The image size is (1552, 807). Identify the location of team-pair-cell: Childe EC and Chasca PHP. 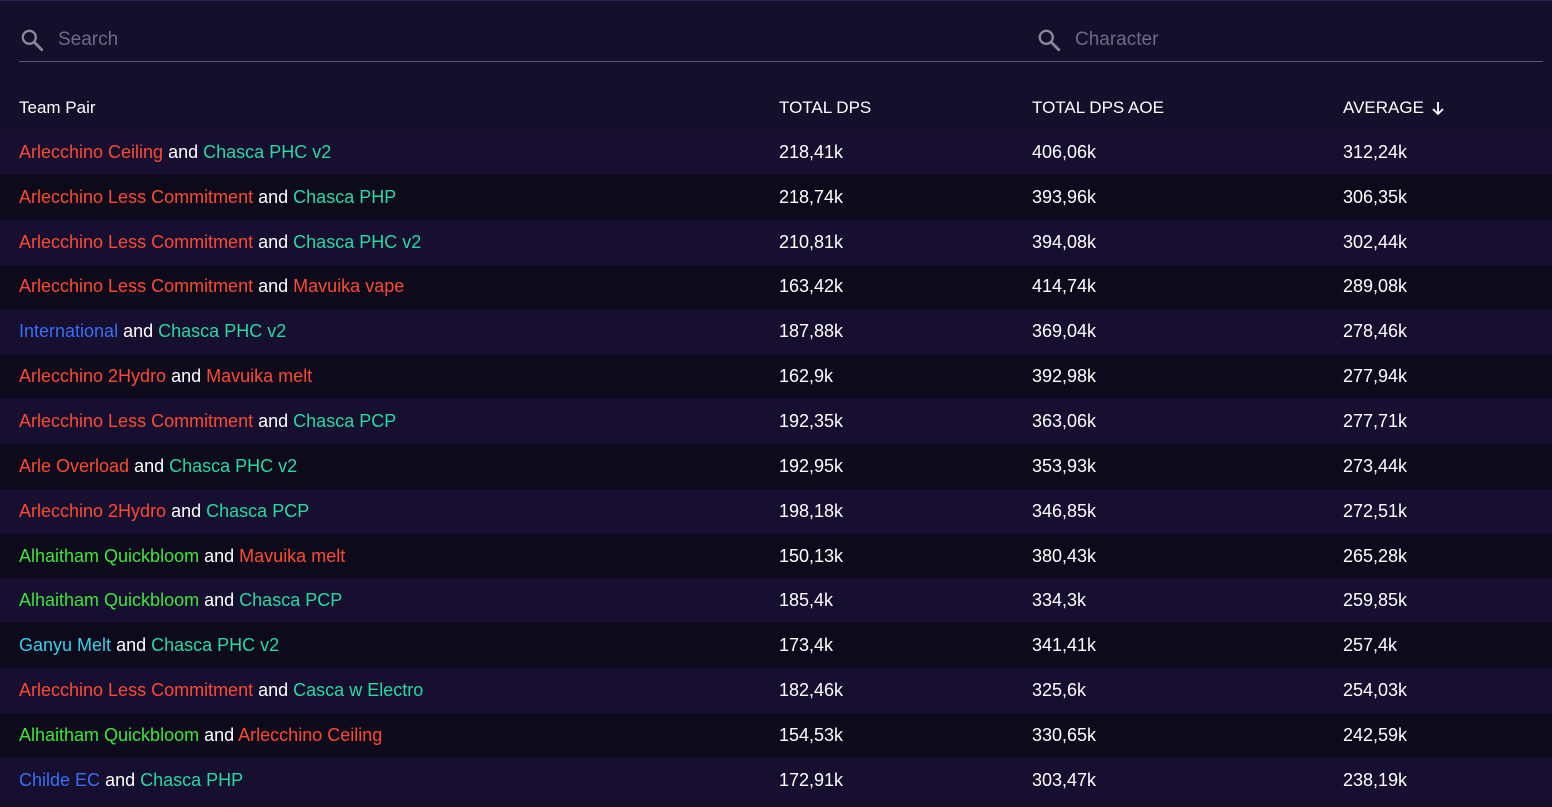
(131, 780).